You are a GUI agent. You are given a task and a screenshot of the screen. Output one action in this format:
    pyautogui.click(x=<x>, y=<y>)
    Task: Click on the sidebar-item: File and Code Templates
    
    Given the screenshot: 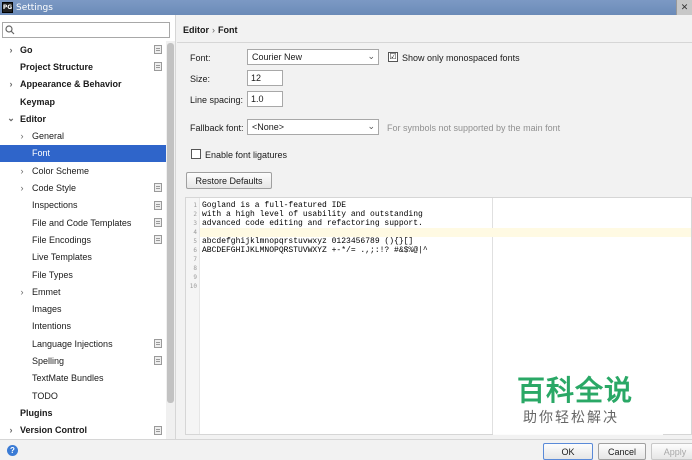 What is the action you would take?
    pyautogui.click(x=83, y=222)
    